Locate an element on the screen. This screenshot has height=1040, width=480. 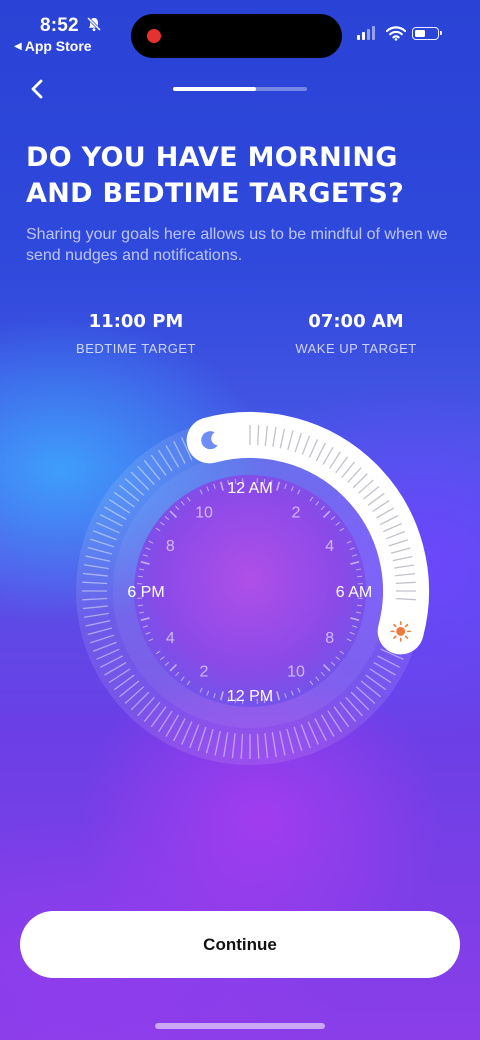
chevron-left-icon is located at coordinates (37, 89).